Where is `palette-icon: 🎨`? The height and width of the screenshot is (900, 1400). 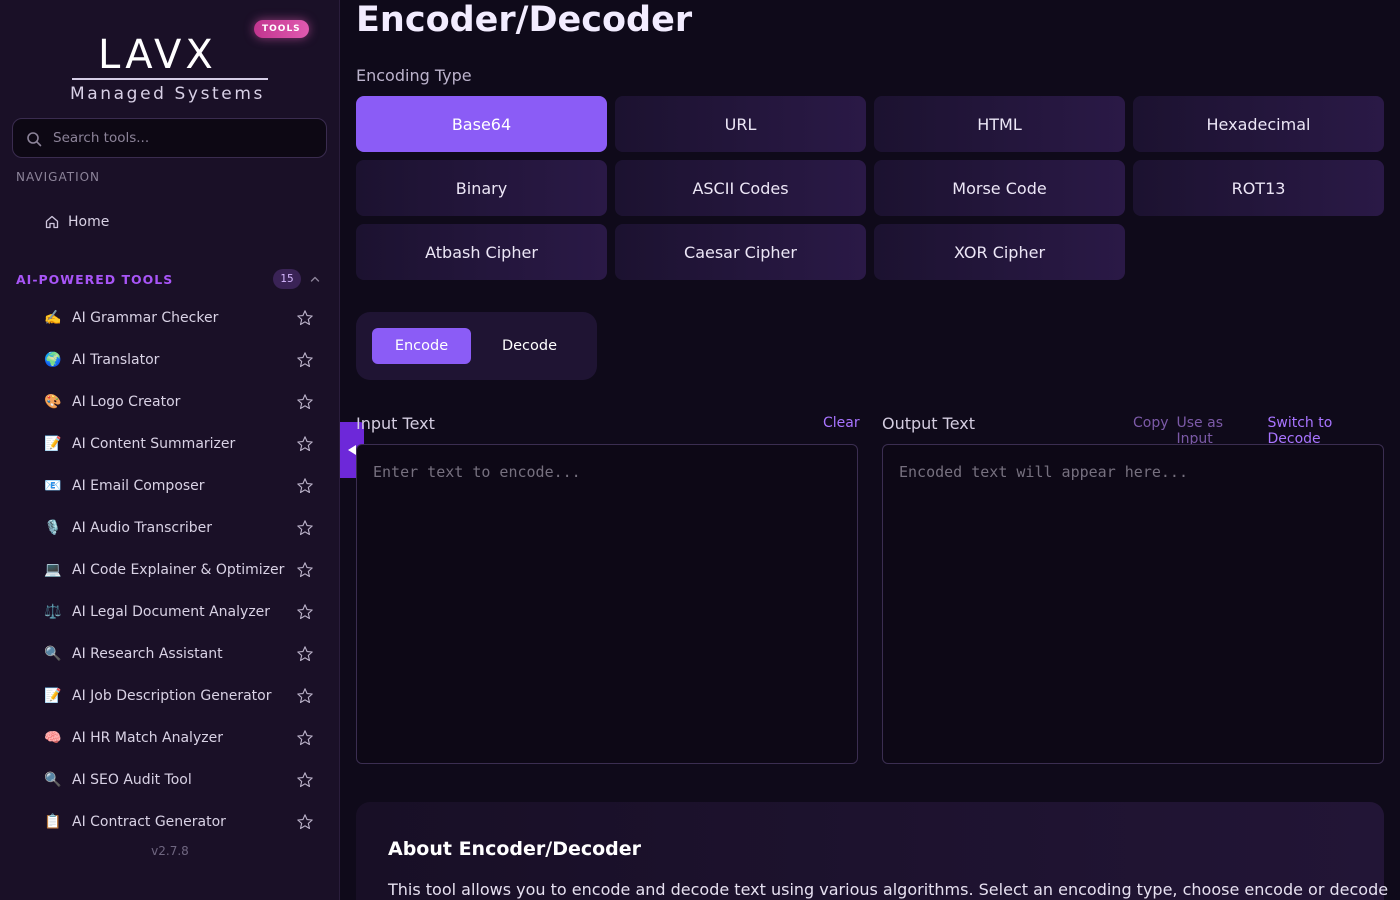 palette-icon: 🎨 is located at coordinates (53, 402).